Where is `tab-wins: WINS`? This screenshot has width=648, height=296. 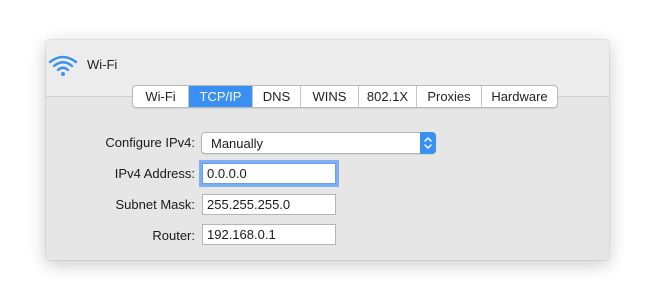 tab-wins: WINS is located at coordinates (330, 96).